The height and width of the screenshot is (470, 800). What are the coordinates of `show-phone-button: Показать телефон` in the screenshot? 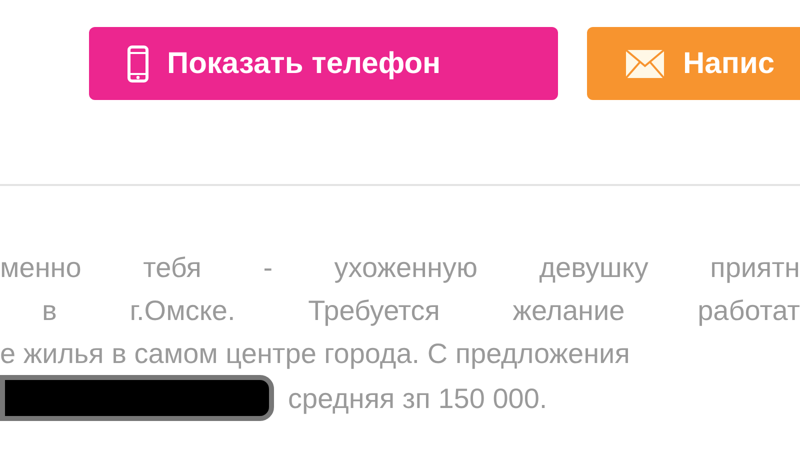 It's located at (323, 63).